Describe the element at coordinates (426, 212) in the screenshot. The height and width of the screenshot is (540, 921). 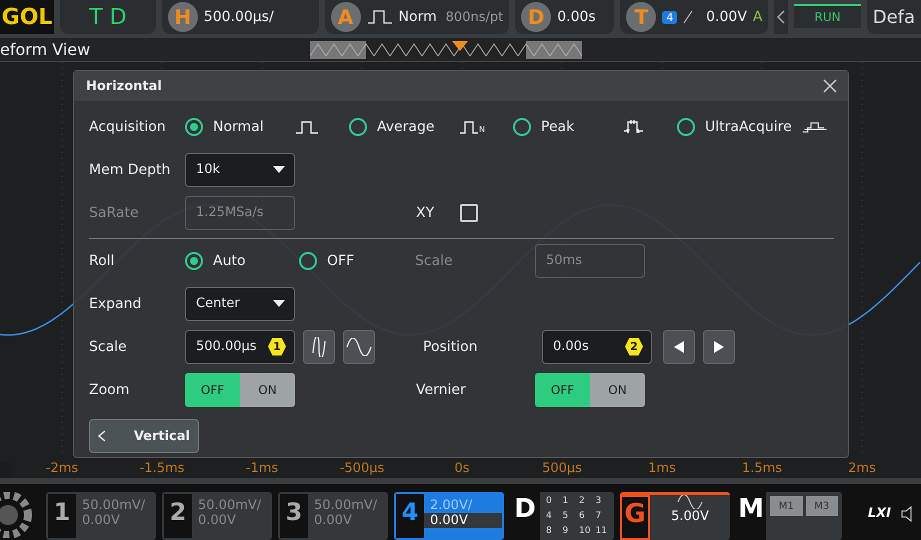
I see `field-label: XY` at that location.